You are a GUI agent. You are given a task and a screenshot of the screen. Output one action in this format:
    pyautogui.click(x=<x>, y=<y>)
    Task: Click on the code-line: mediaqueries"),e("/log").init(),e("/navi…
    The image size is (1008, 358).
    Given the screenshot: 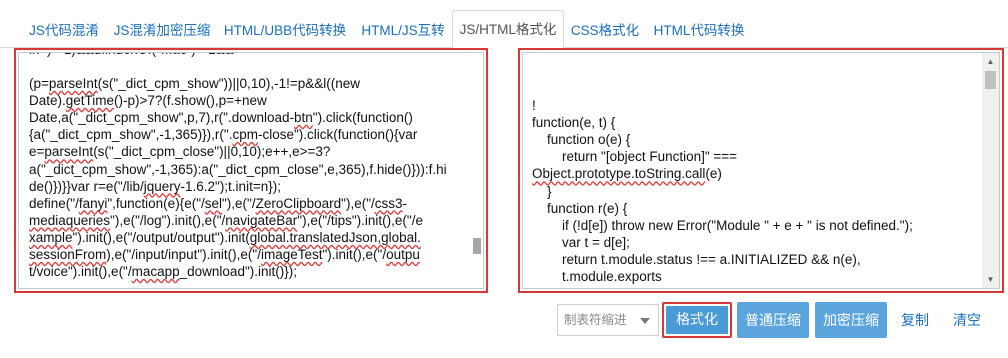 What is the action you would take?
    pyautogui.click(x=226, y=220)
    